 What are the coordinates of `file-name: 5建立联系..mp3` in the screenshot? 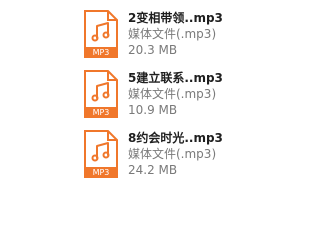 It's located at (183, 78).